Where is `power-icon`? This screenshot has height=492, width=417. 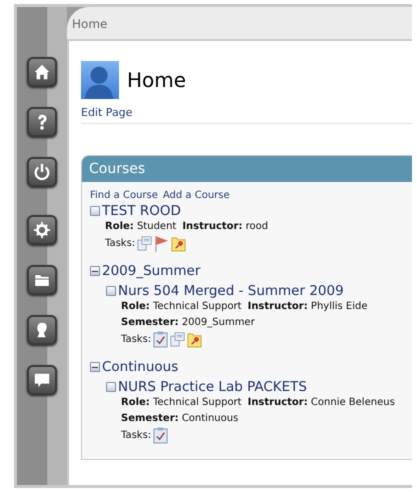 power-icon is located at coordinates (42, 172).